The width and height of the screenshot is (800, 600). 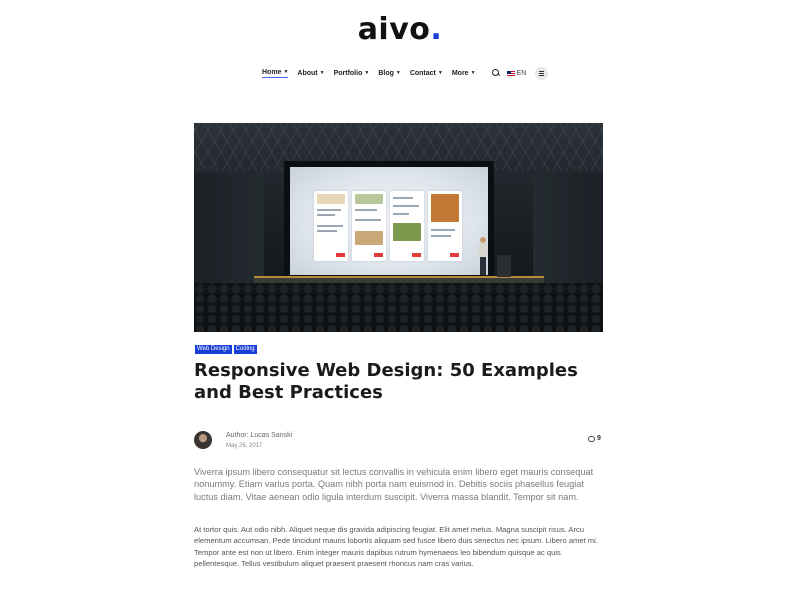 I want to click on nav-label: Home, so click(x=272, y=72).